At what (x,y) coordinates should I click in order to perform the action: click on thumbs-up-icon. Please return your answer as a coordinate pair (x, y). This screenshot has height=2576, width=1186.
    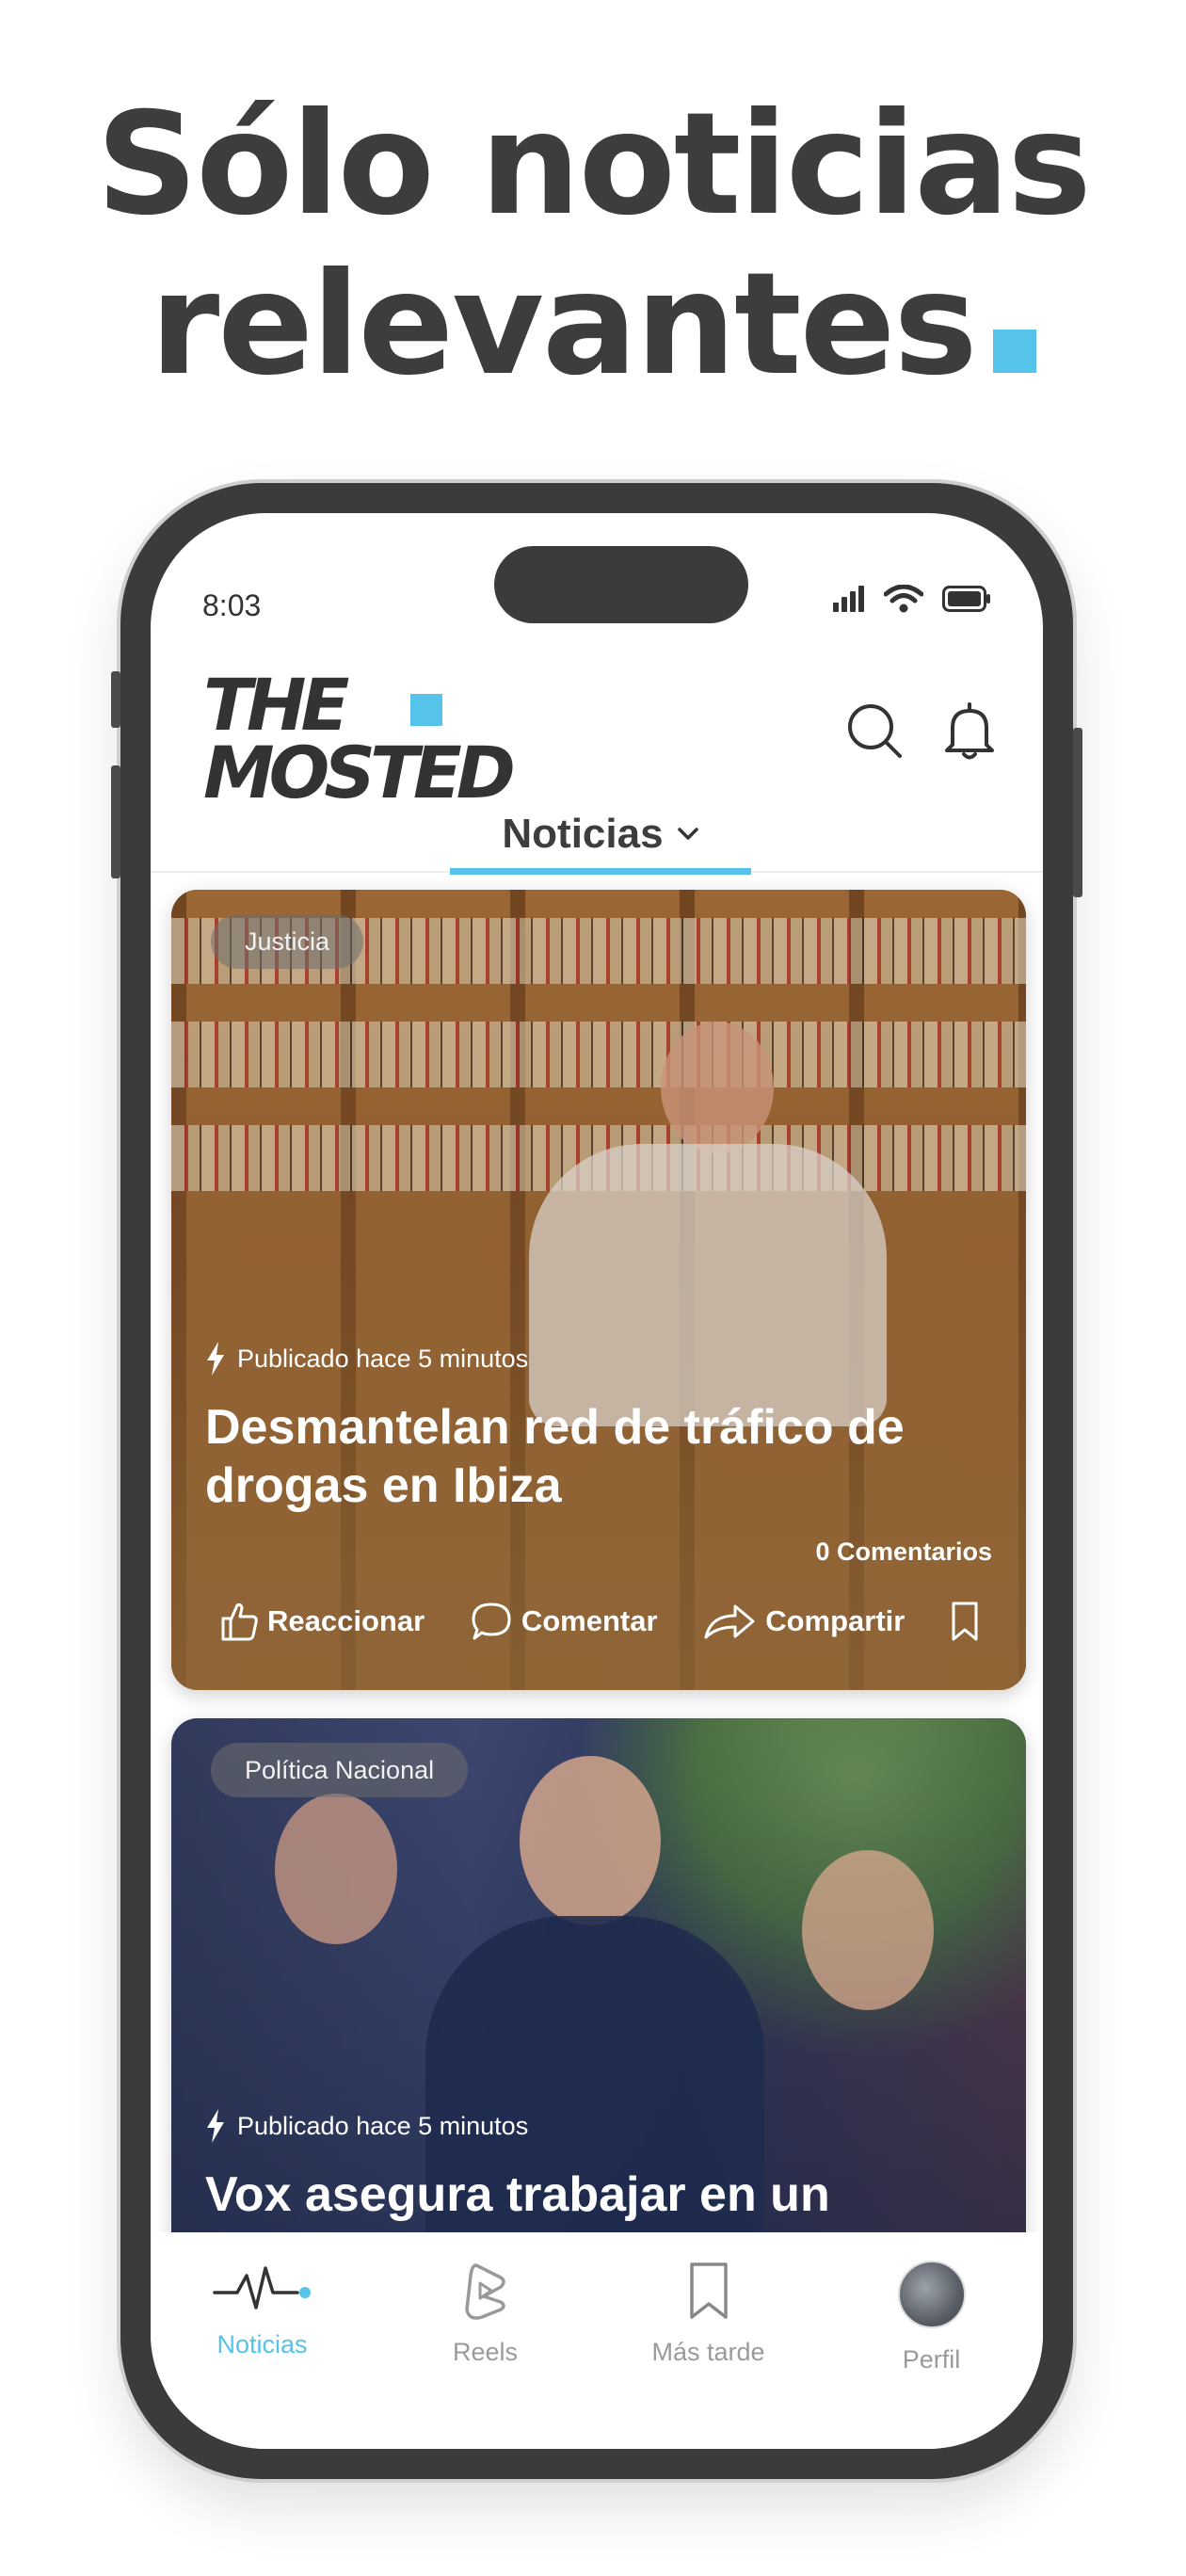
    Looking at the image, I should click on (239, 1621).